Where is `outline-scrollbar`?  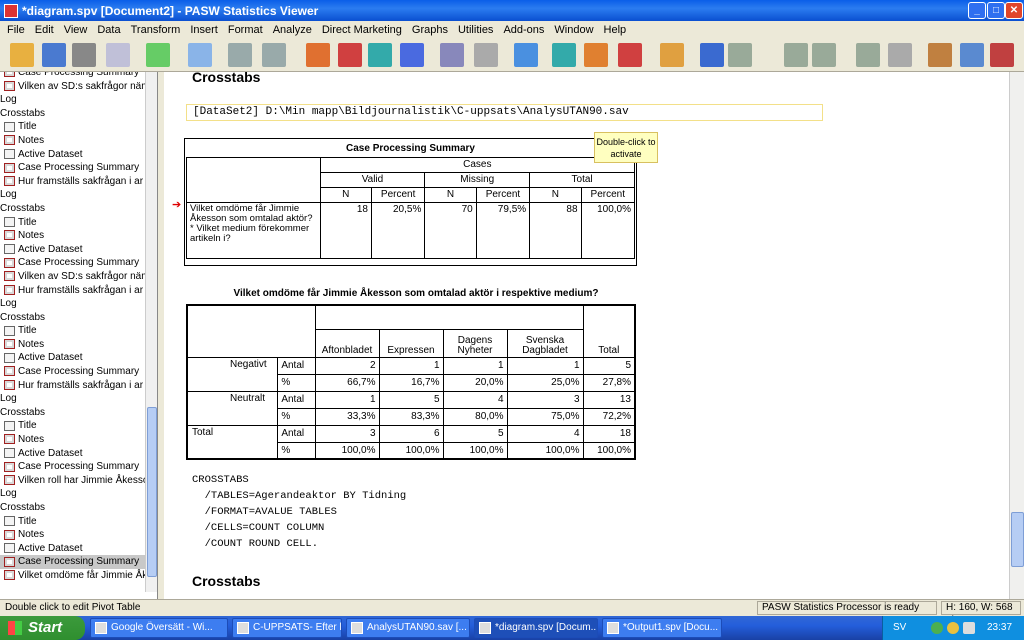 outline-scrollbar is located at coordinates (151, 332).